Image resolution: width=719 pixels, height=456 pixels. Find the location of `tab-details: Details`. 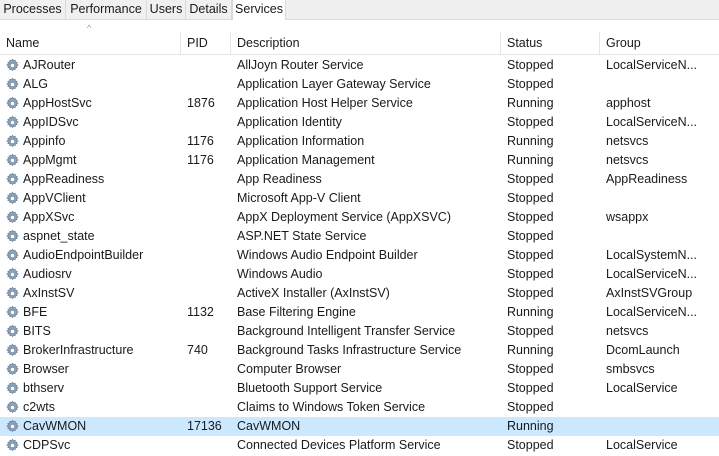

tab-details: Details is located at coordinates (209, 9).